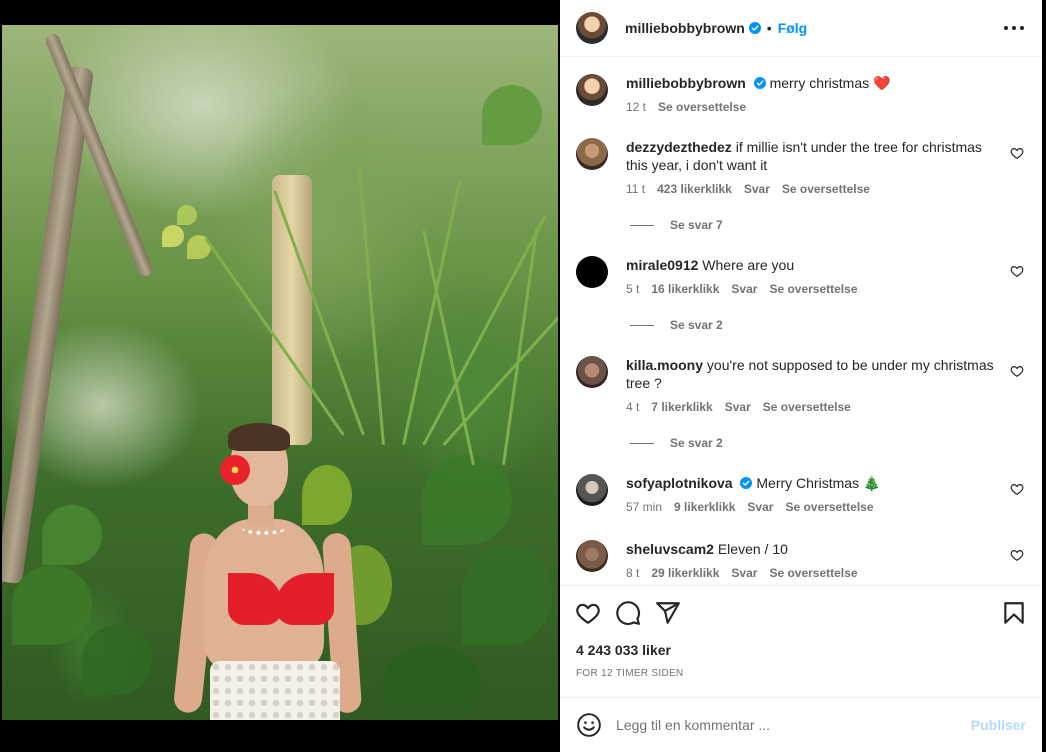  I want to click on comment-likes: 16 likerklikk, so click(685, 289).